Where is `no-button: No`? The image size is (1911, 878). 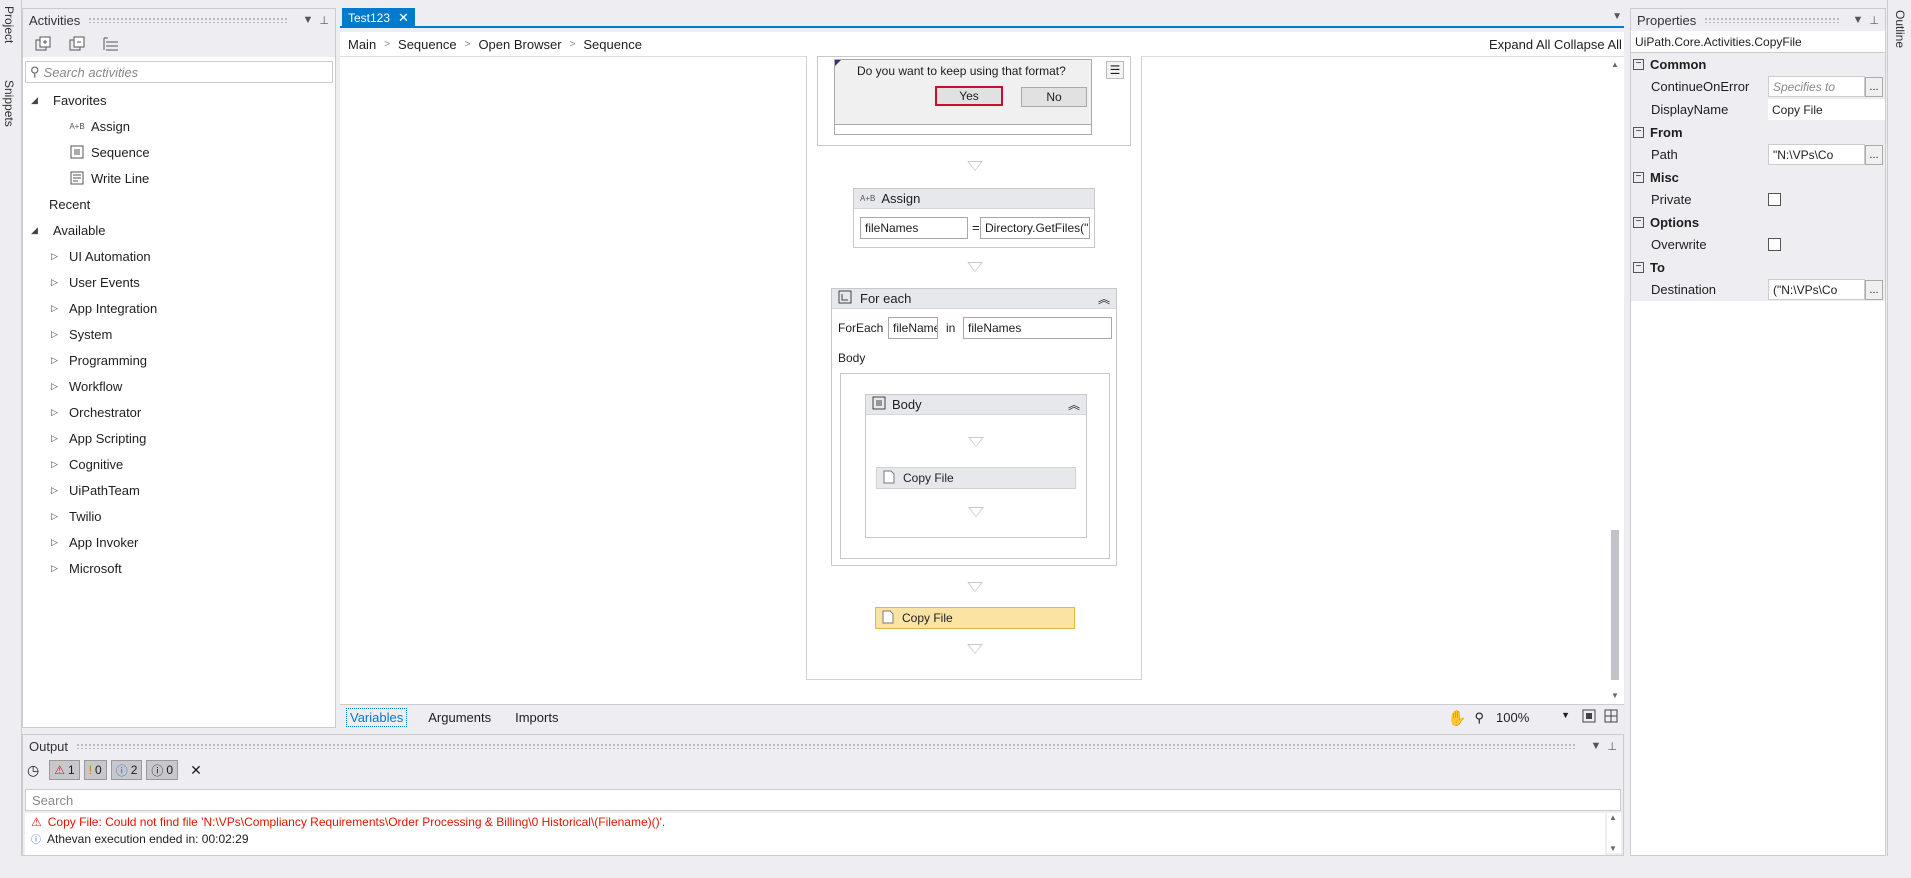 no-button: No is located at coordinates (1054, 97).